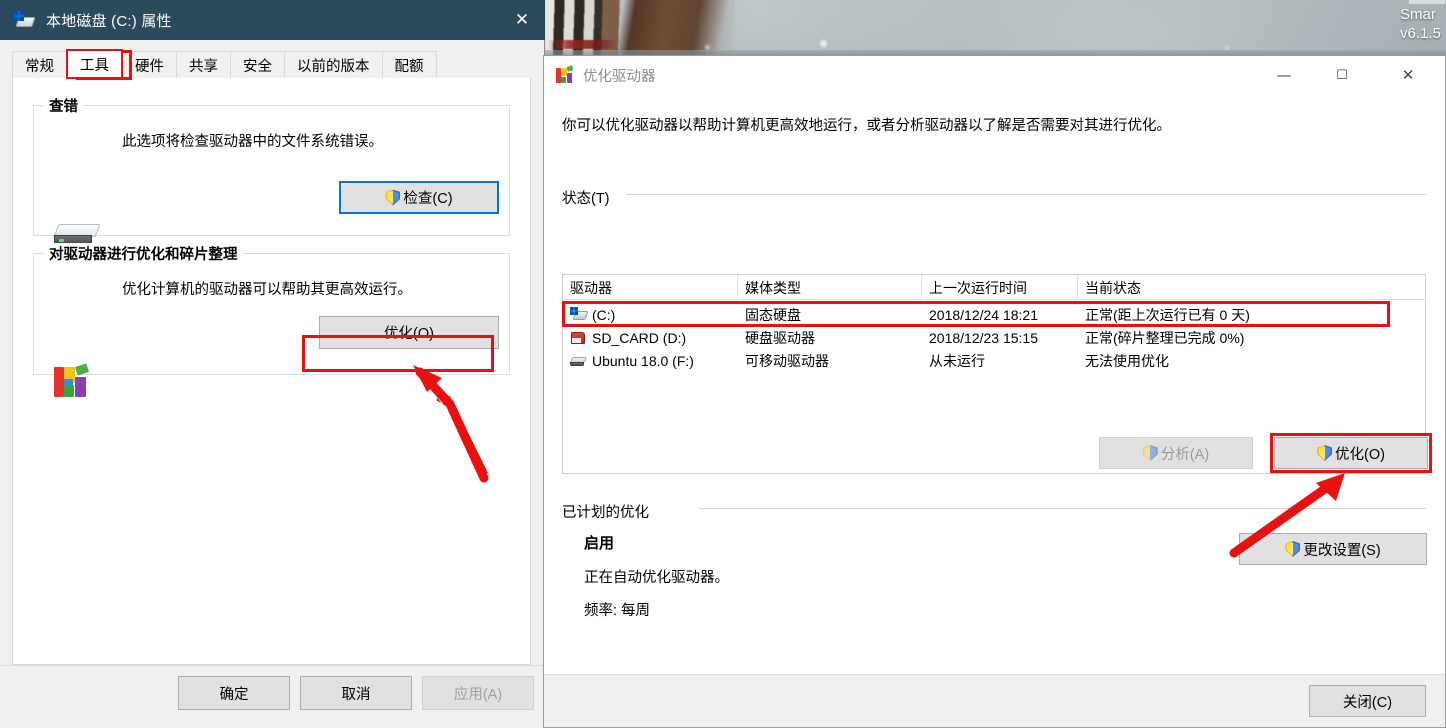 Image resolution: width=1446 pixels, height=728 pixels. Describe the element at coordinates (109, 21) in the screenshot. I see `properties-window-title: 本地磁盘 (C:) 属性` at that location.